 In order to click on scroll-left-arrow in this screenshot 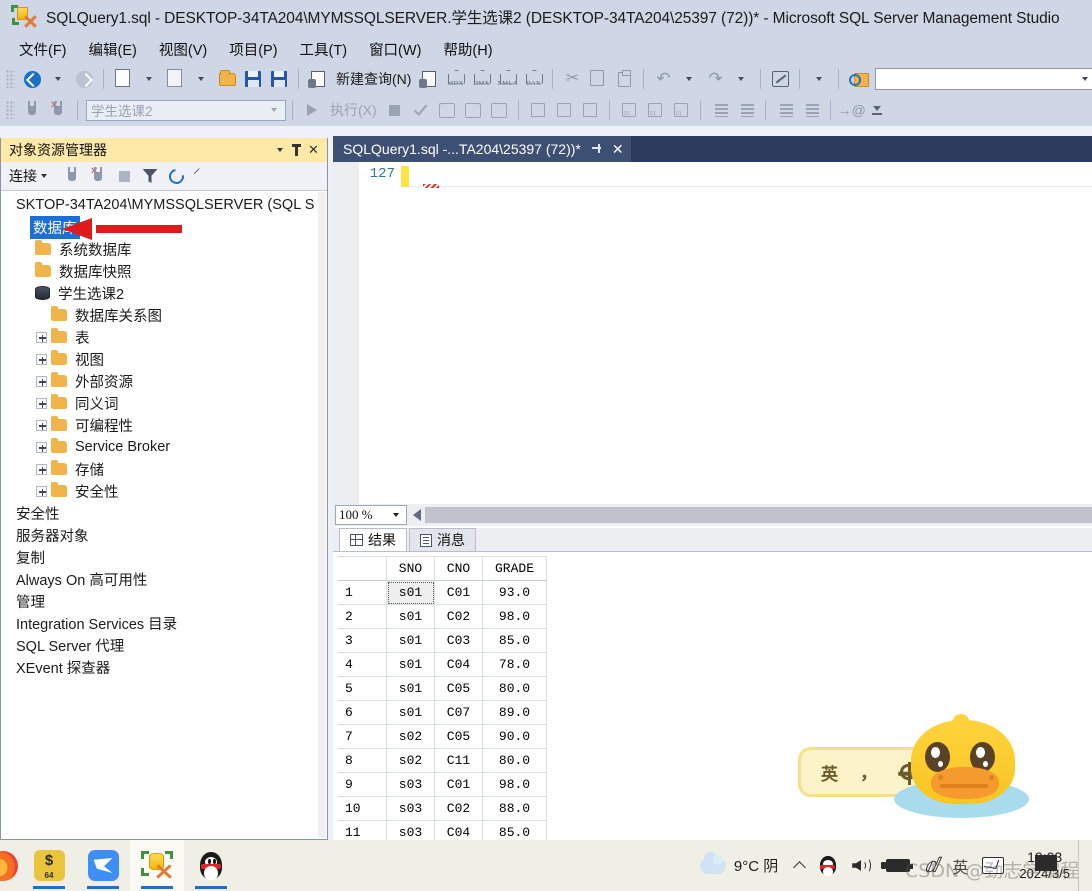, I will do `click(417, 515)`.